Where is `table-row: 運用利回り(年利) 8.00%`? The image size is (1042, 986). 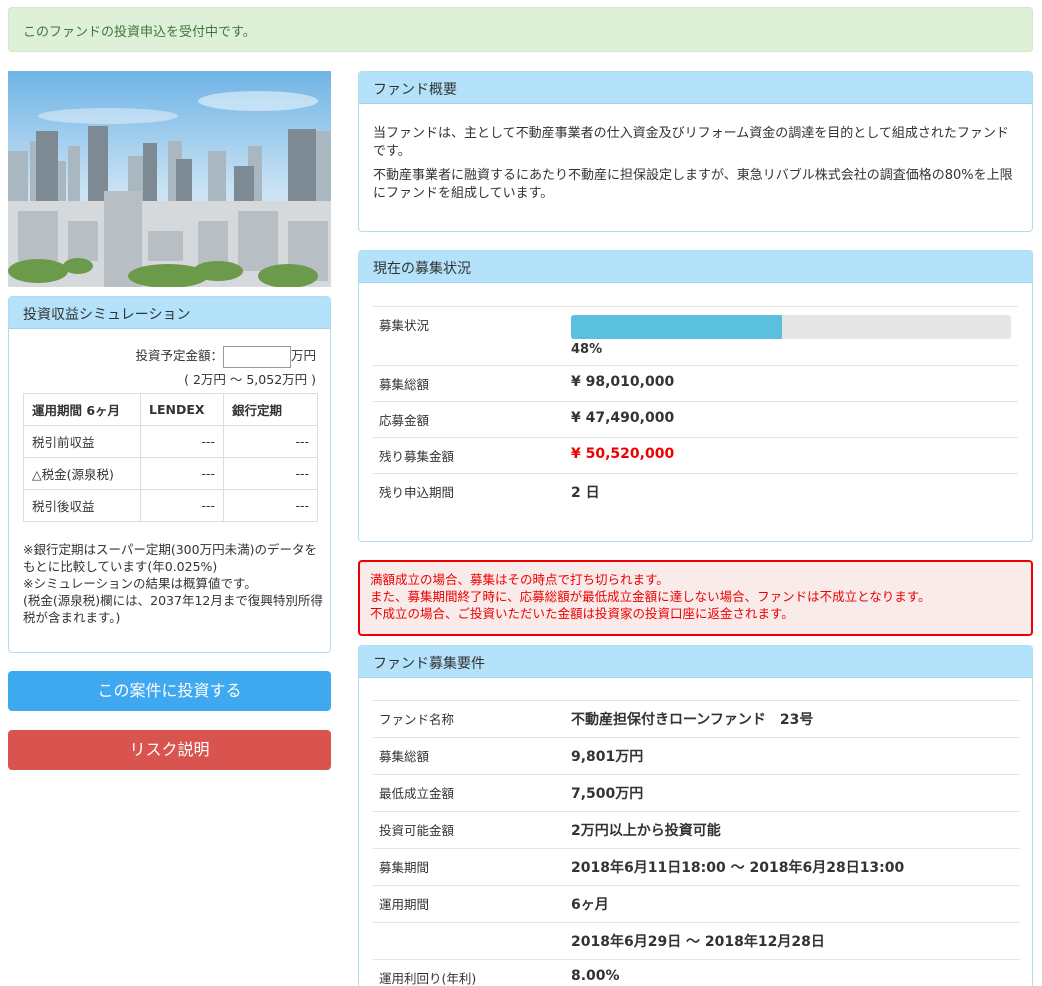
table-row: 運用利回り(年利) 8.00% is located at coordinates (696, 972).